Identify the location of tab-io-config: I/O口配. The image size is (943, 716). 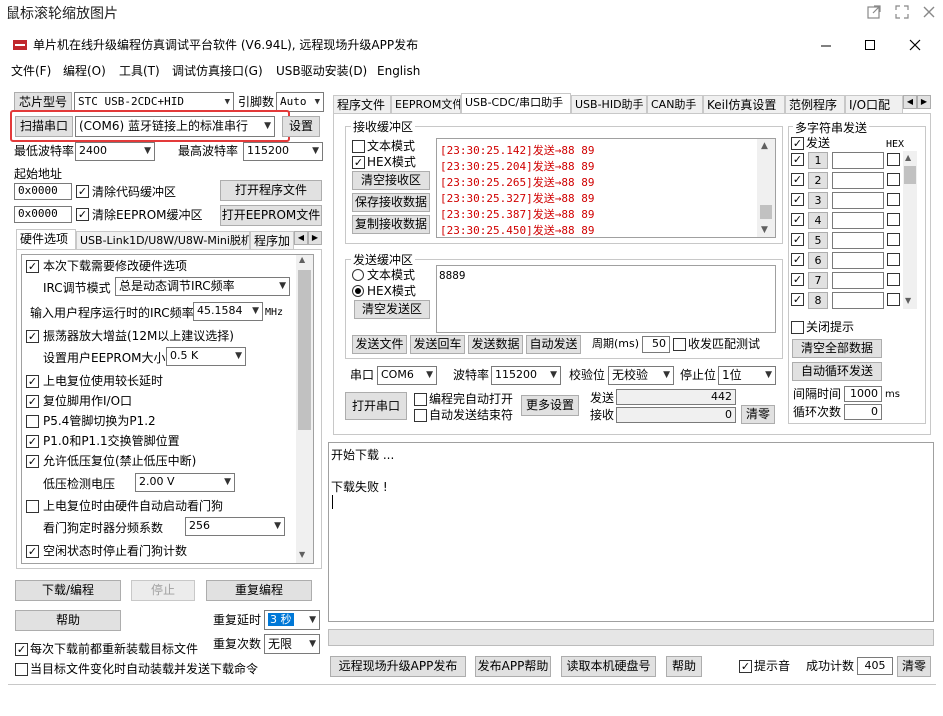
(874, 104).